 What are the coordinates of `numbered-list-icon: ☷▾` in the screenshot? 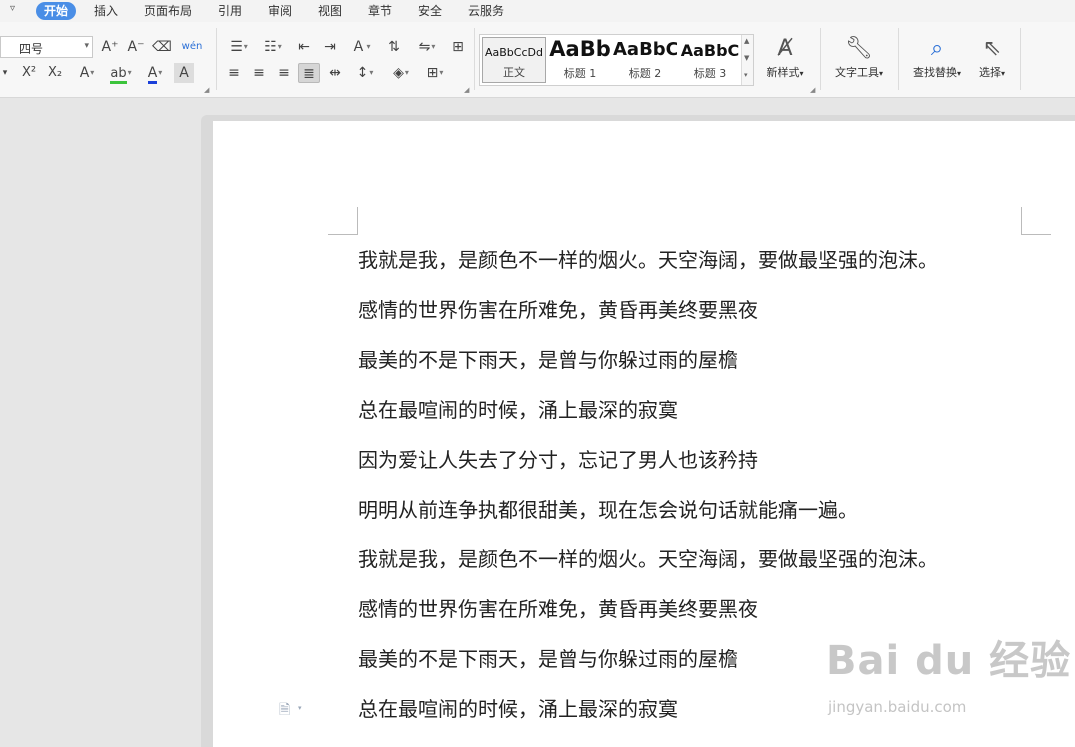 It's located at (273, 47).